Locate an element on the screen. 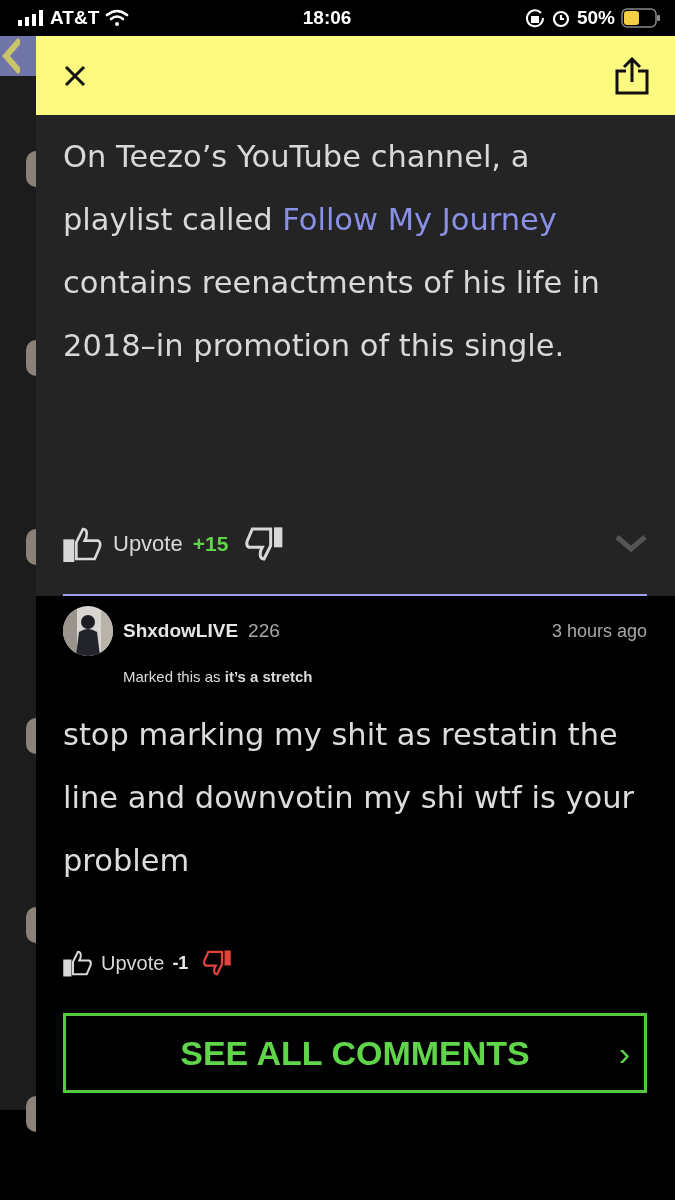 Image resolution: width=675 pixels, height=1200 pixels. back-chevron-icon is located at coordinates (10, 56).